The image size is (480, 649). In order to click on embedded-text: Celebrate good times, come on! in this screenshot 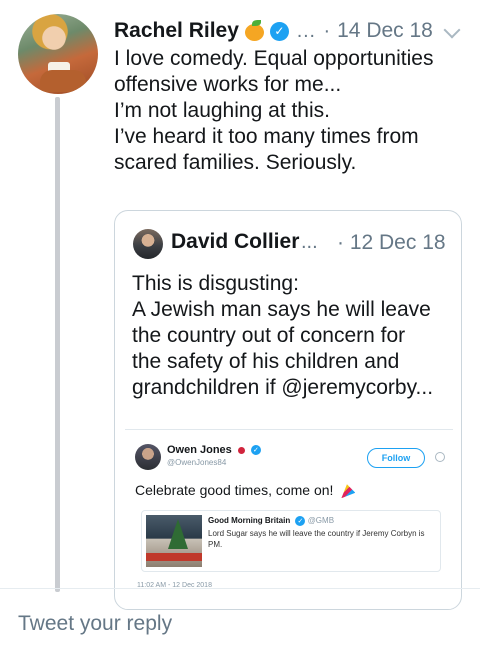, I will do `click(245, 490)`.